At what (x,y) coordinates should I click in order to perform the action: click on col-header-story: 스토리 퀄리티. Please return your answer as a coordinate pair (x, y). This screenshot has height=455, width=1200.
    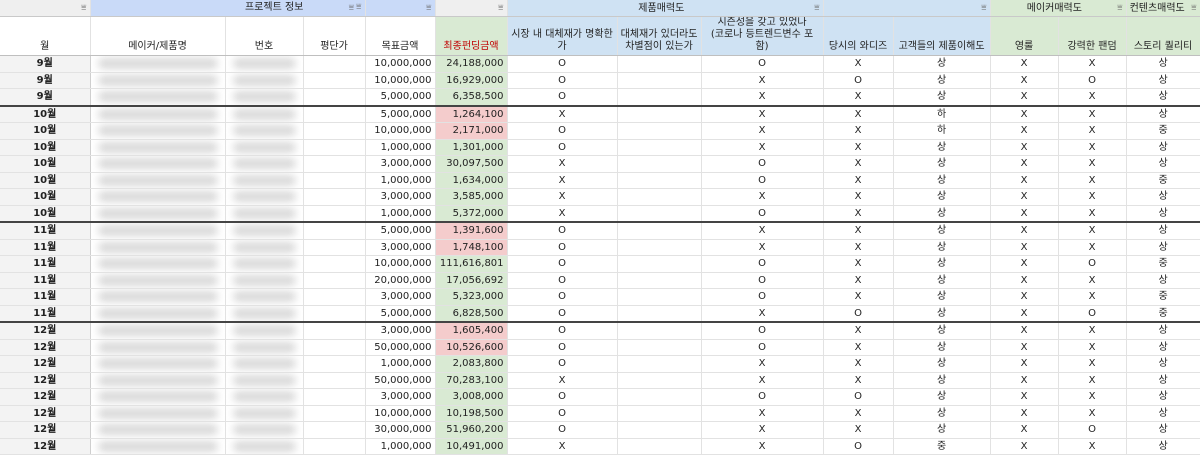
    Looking at the image, I should click on (1163, 36).